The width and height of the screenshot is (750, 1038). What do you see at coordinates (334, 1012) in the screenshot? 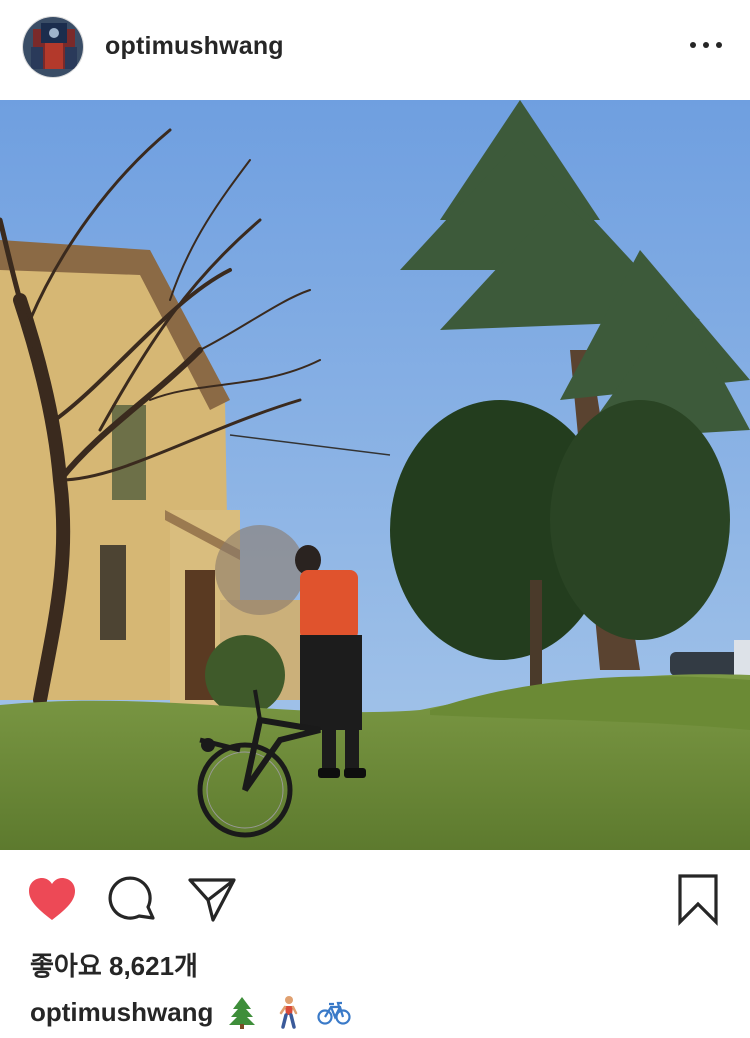
I see `bicycle-icon` at bounding box center [334, 1012].